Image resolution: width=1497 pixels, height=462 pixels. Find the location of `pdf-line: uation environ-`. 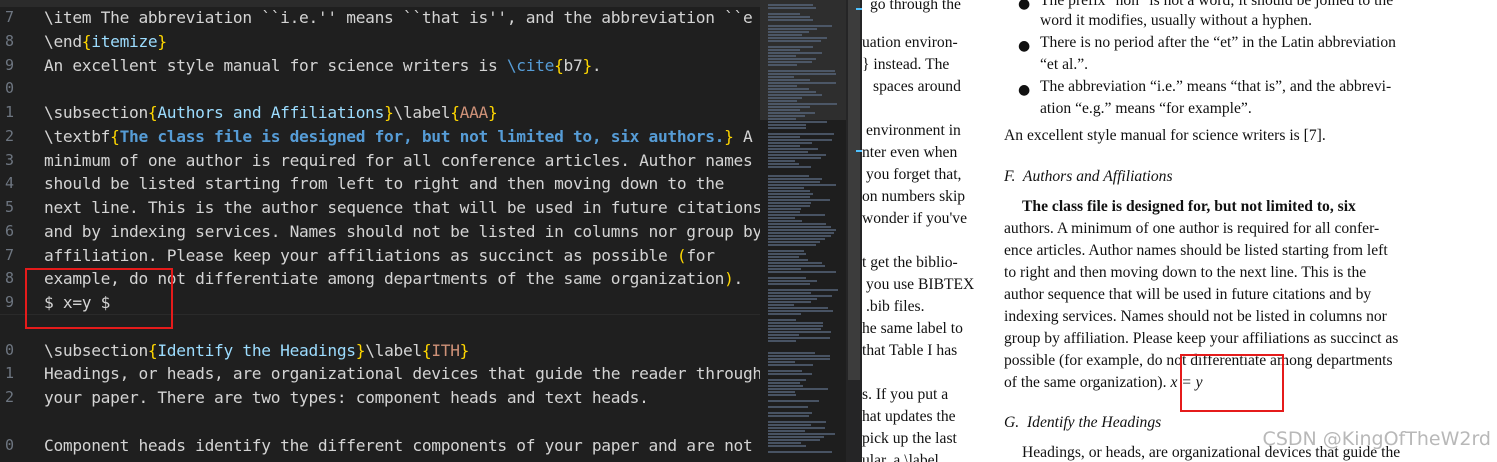

pdf-line: uation environ- is located at coordinates (910, 42).